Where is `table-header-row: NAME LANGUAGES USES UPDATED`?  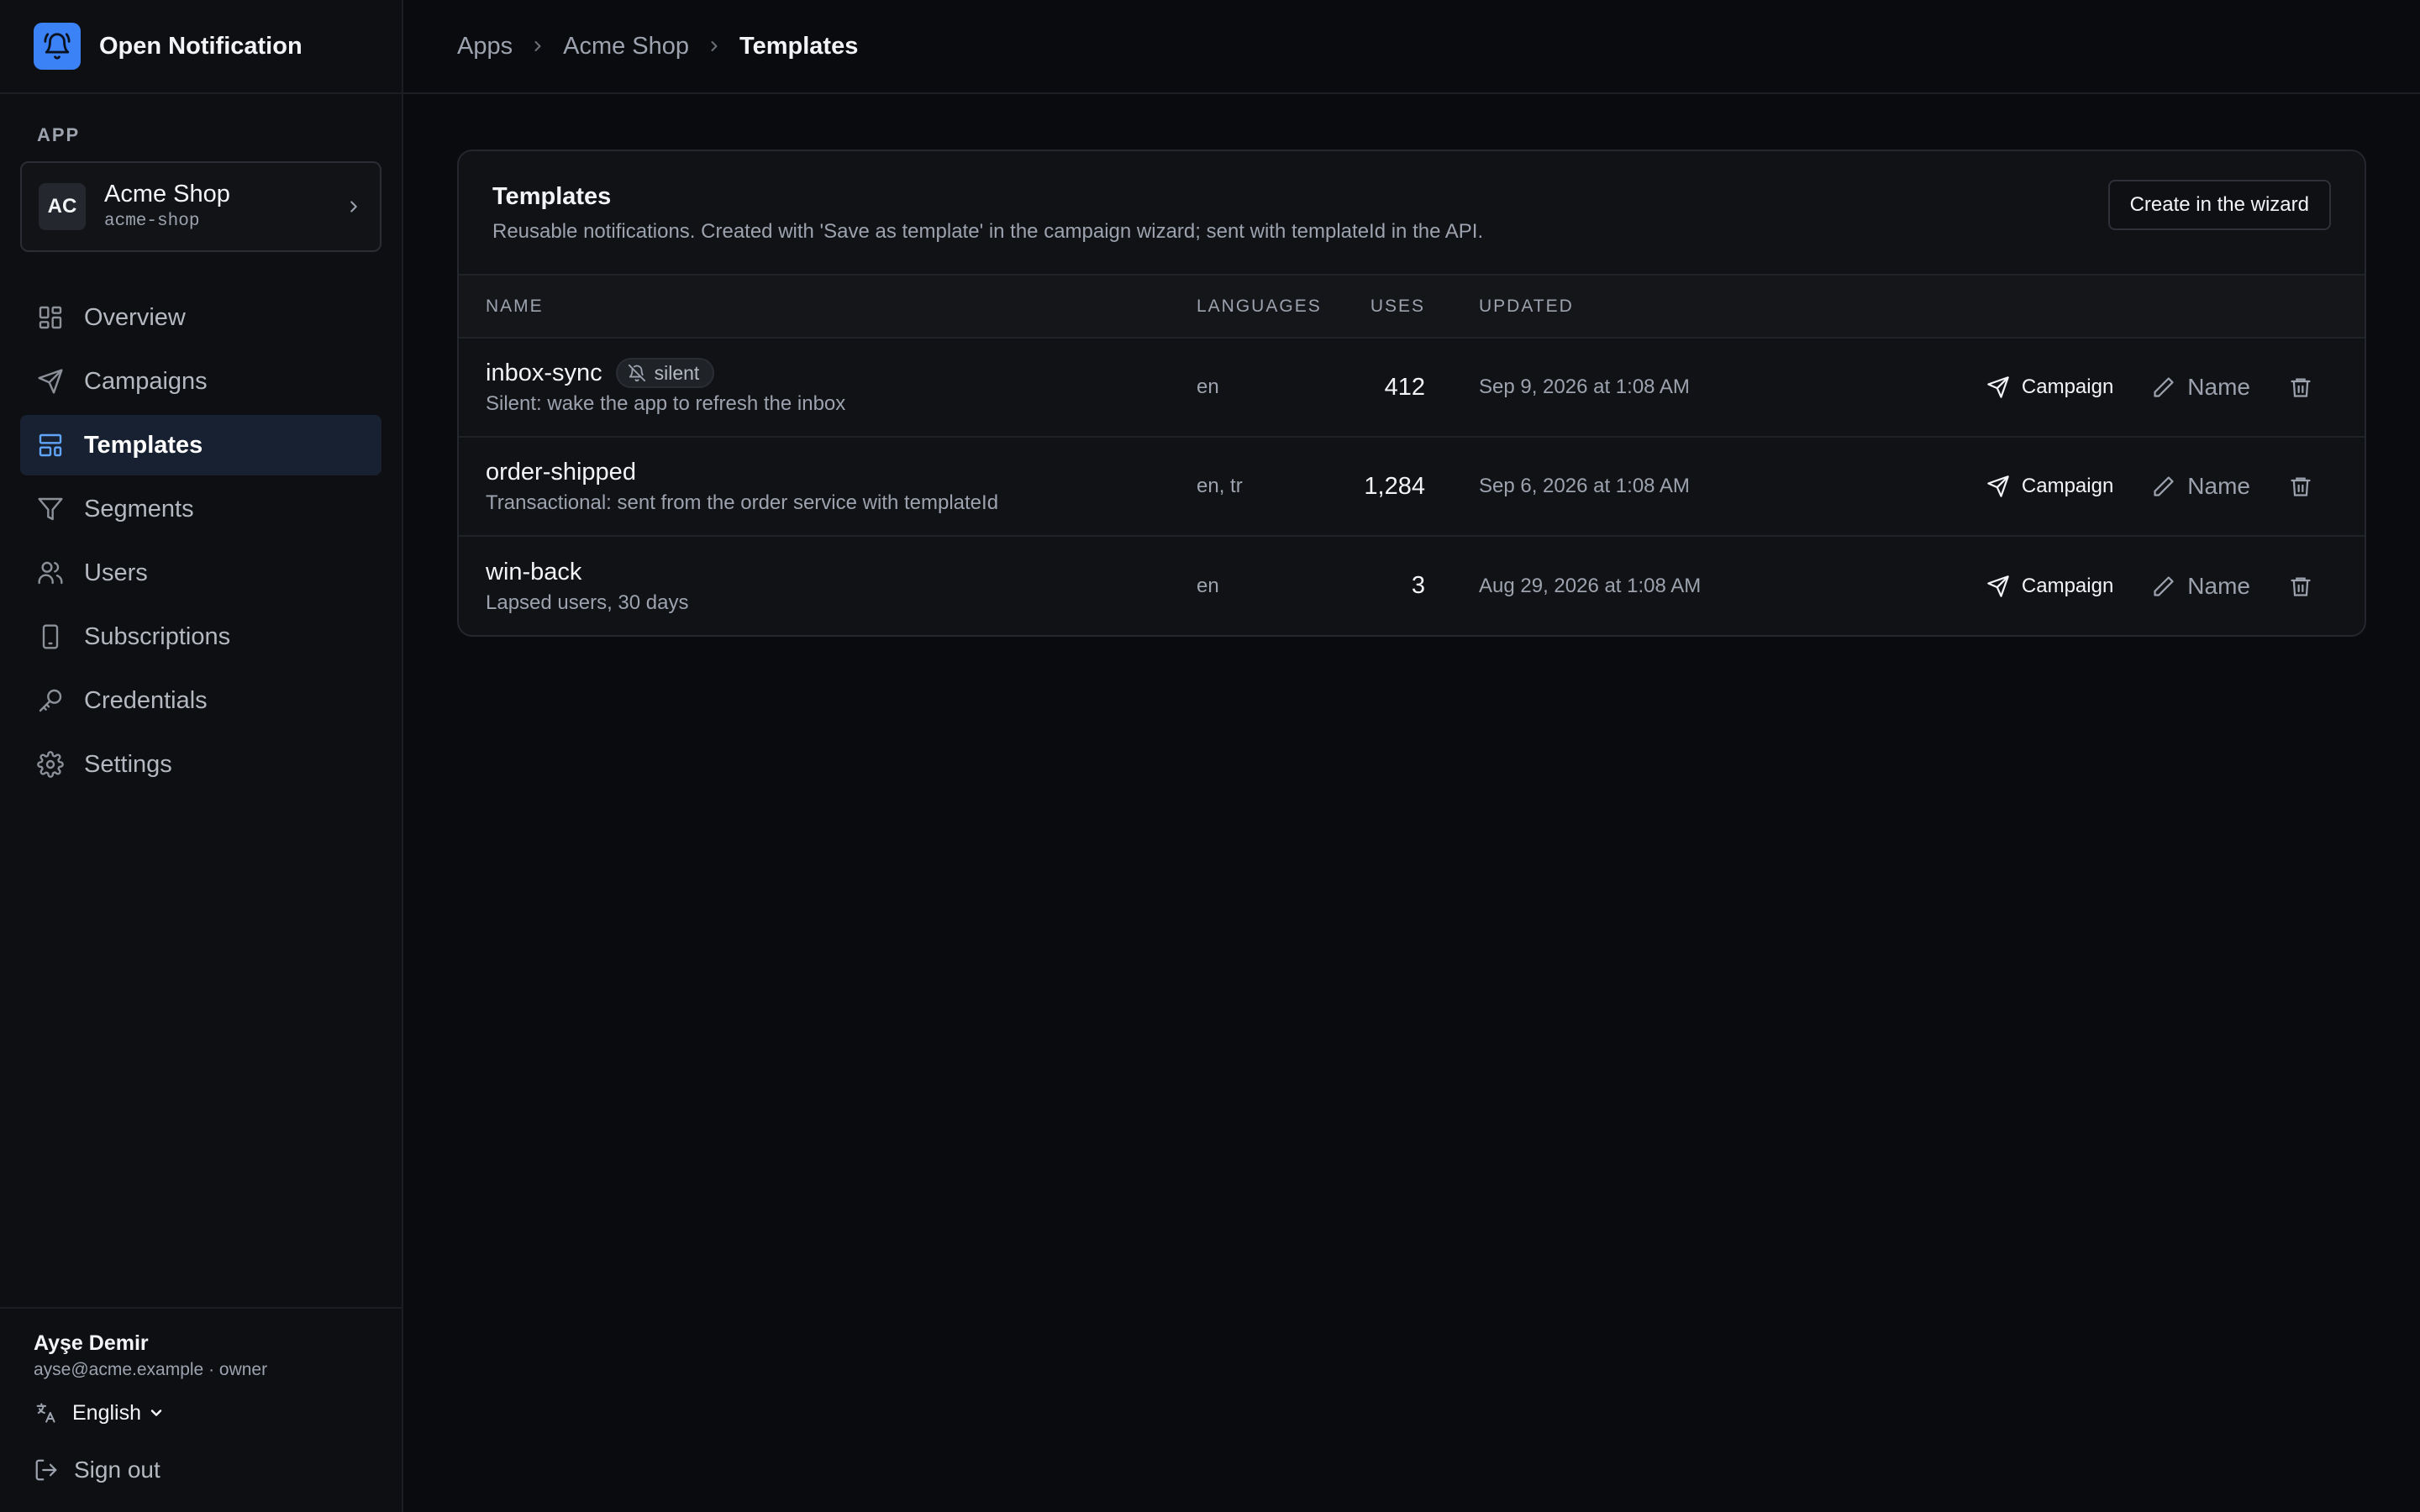
table-header-row: NAME LANGUAGES USES UPDATED is located at coordinates (1412, 307).